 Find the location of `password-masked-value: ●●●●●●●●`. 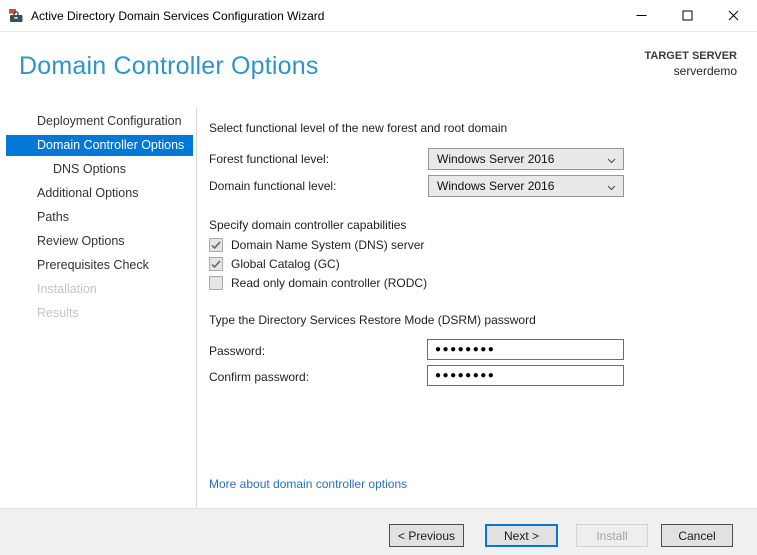

password-masked-value: ●●●●●●●● is located at coordinates (465, 349).